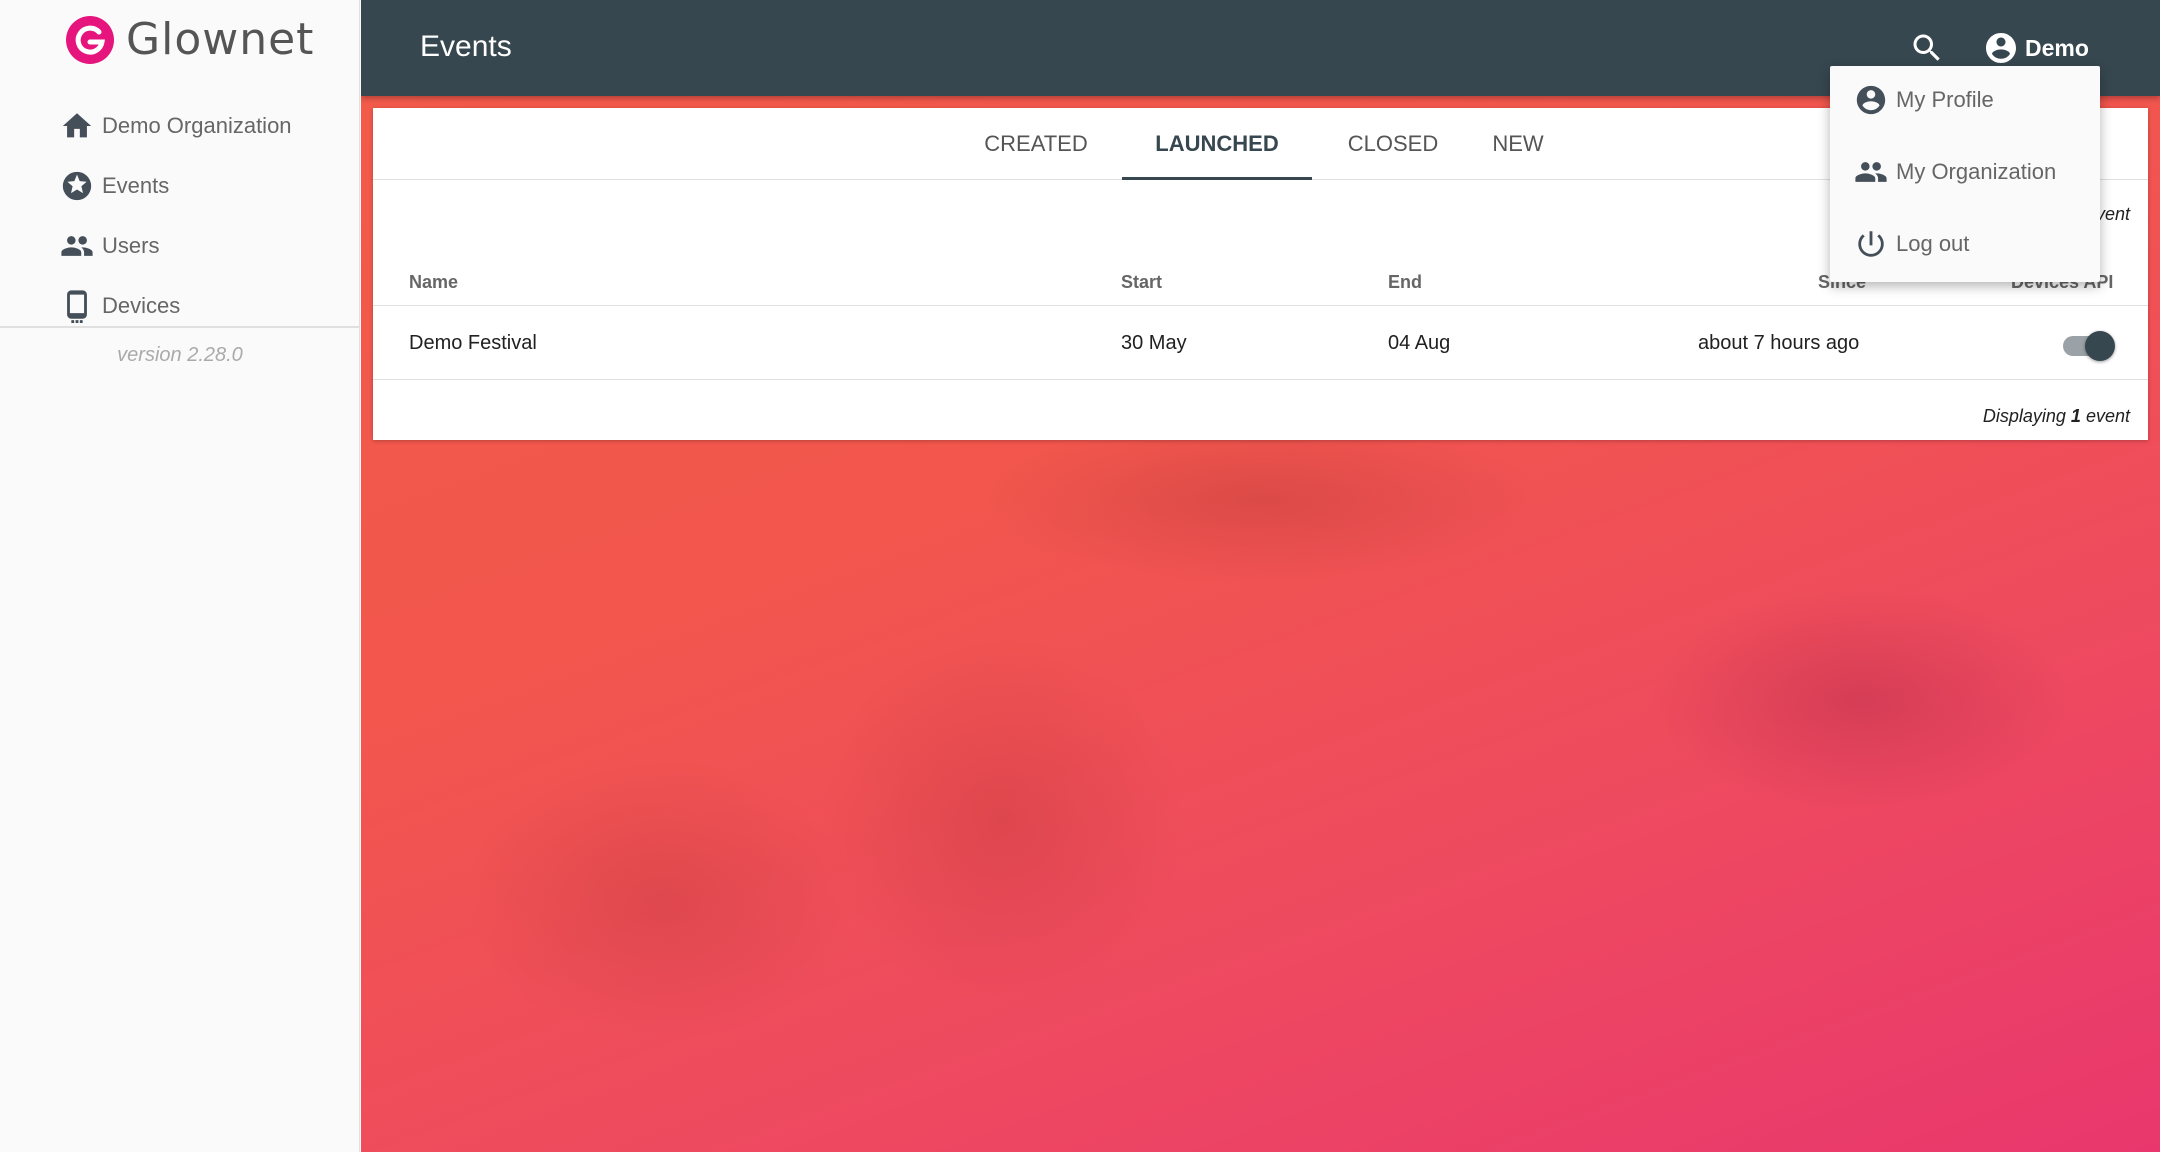 Image resolution: width=2160 pixels, height=1152 pixels. I want to click on phone-icon, so click(77, 306).